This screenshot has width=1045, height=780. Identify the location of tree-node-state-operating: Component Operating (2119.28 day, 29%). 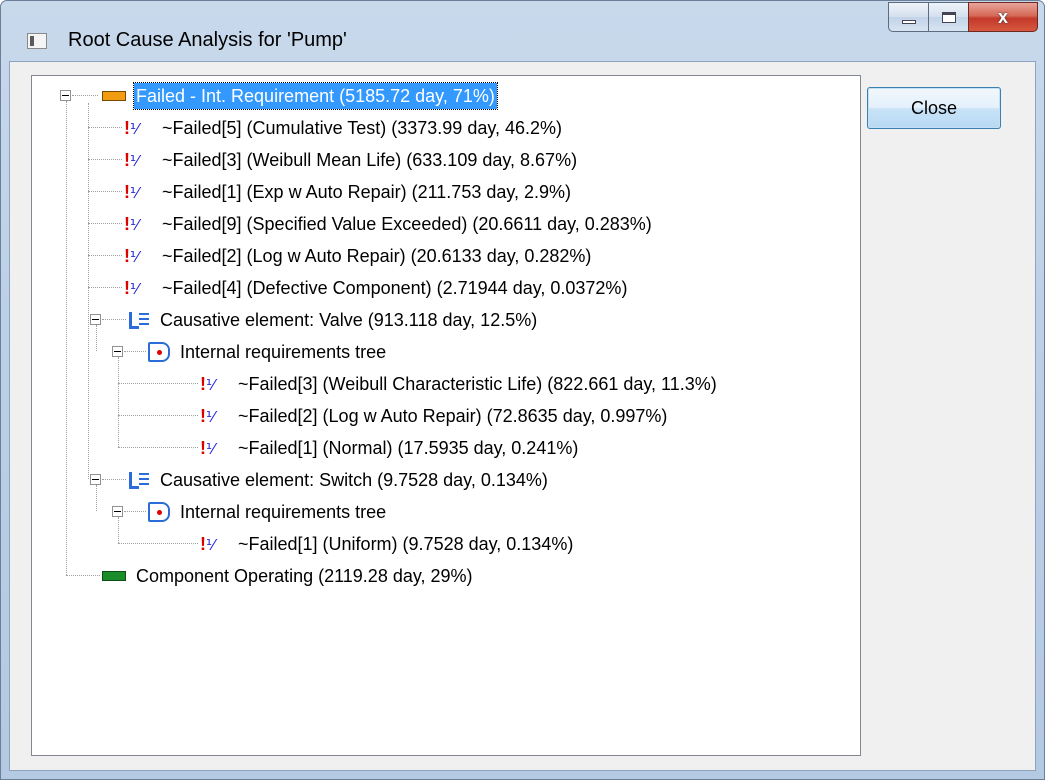
(288, 575).